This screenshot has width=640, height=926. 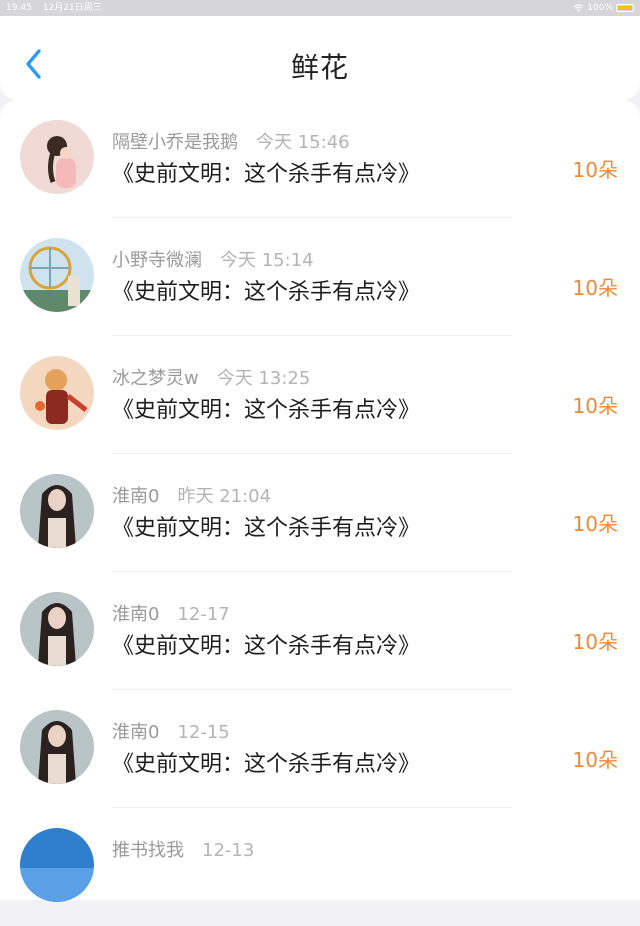 I want to click on battery-icon, so click(x=625, y=8).